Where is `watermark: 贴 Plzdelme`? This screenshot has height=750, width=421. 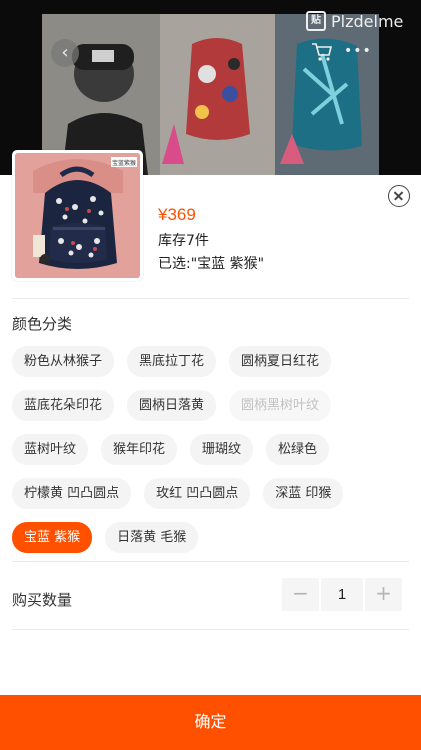 watermark: 贴 Plzdelme is located at coordinates (354, 21).